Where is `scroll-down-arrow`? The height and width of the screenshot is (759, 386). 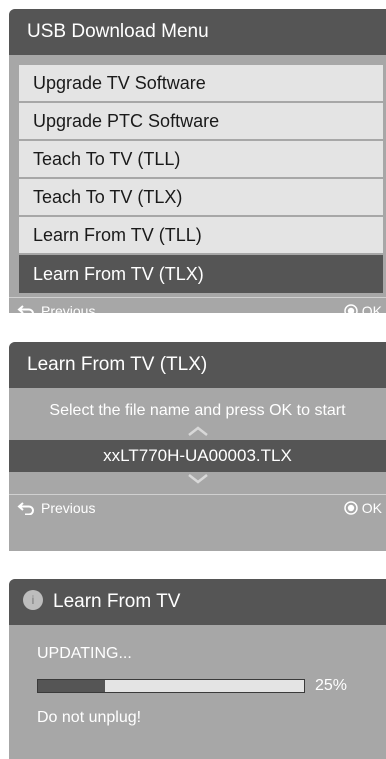 scroll-down-arrow is located at coordinates (197, 480).